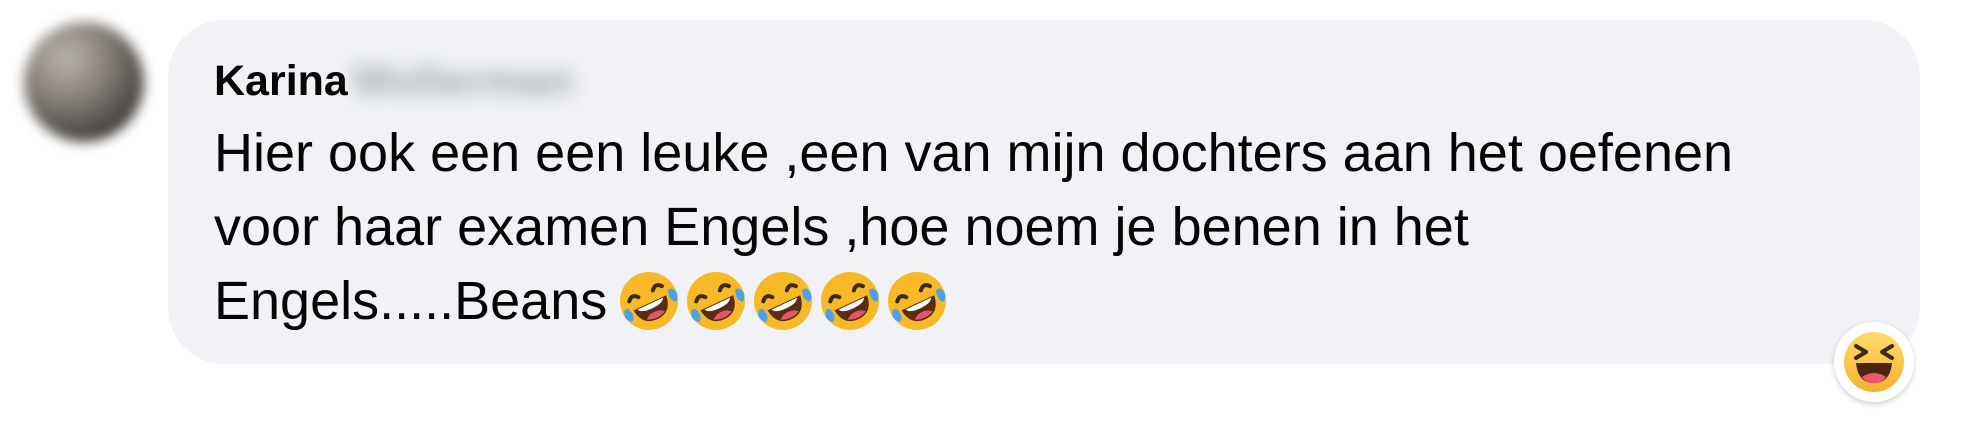  I want to click on avatar, so click(84, 82).